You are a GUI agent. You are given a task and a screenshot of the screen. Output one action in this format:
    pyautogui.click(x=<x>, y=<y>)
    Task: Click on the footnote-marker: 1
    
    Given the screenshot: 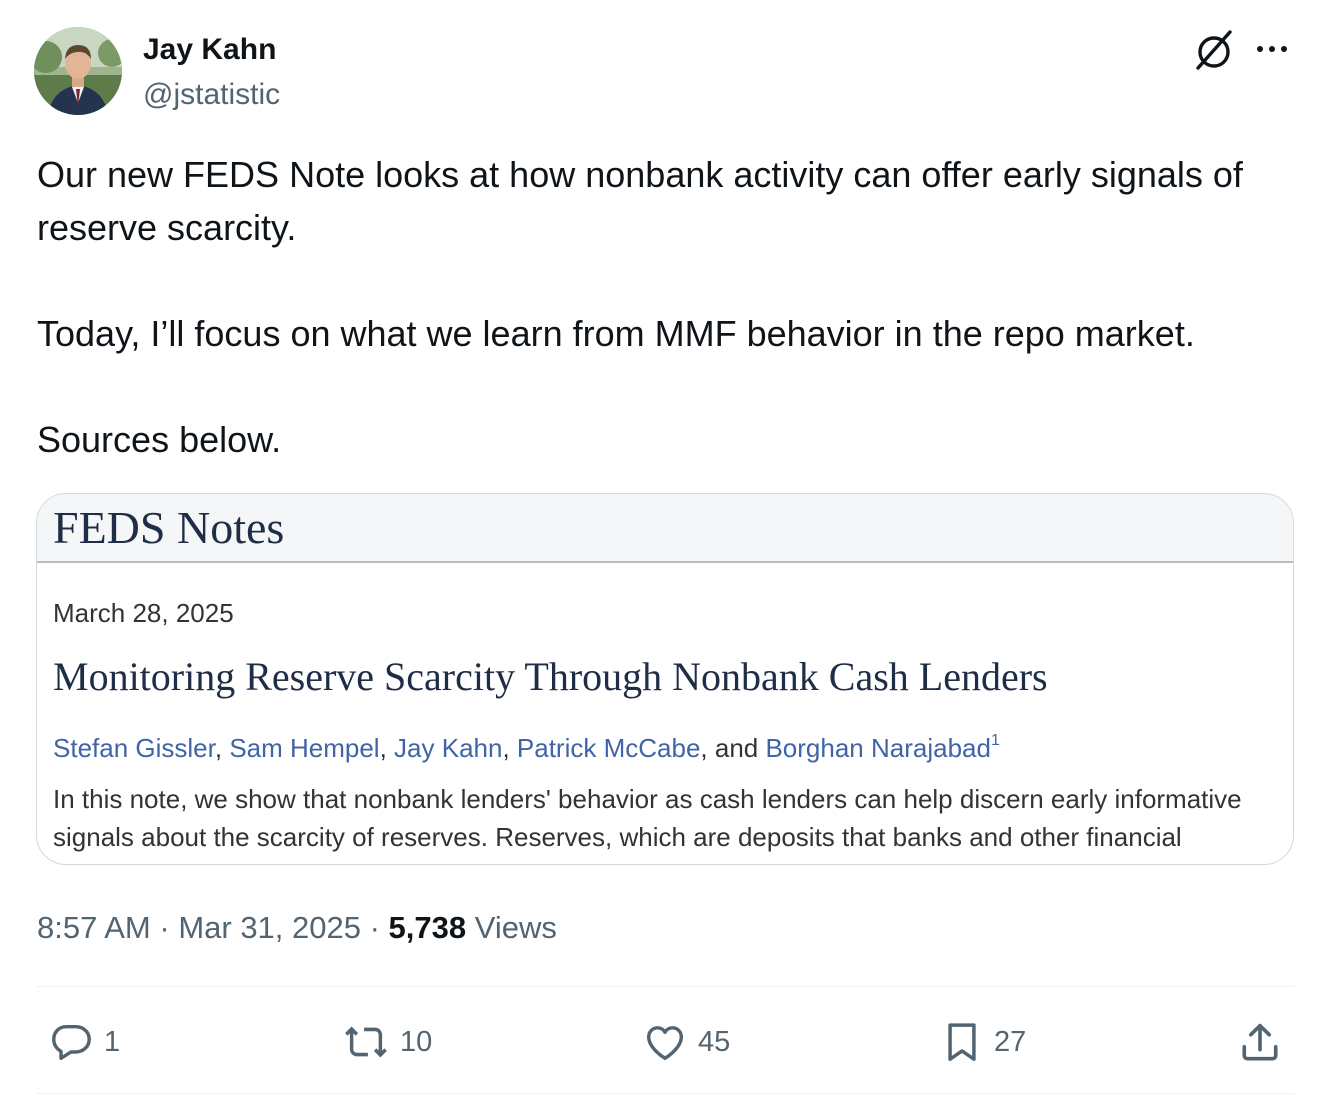 What is the action you would take?
    pyautogui.click(x=995, y=740)
    